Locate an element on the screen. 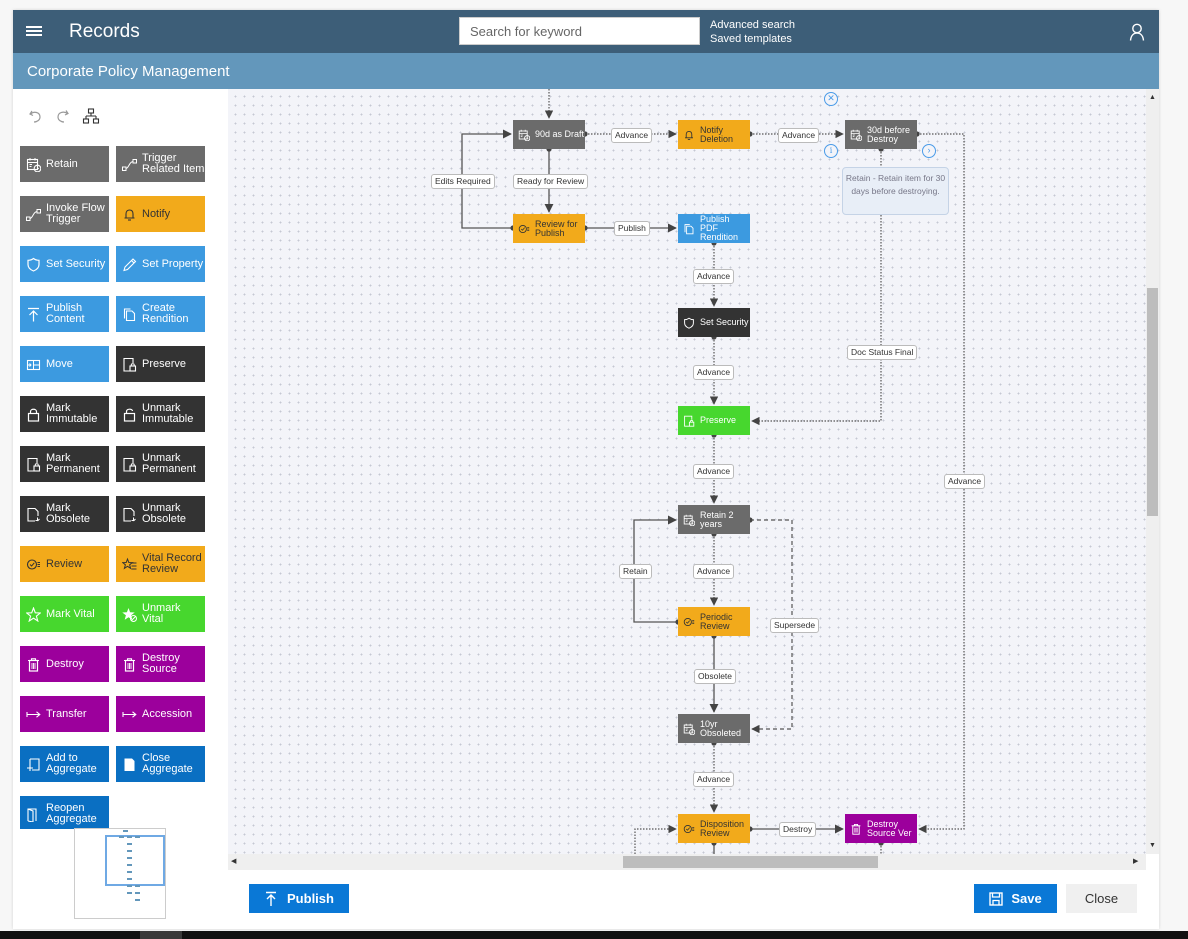 This screenshot has width=1188, height=939. hamburger-menu-icon is located at coordinates (34, 31).